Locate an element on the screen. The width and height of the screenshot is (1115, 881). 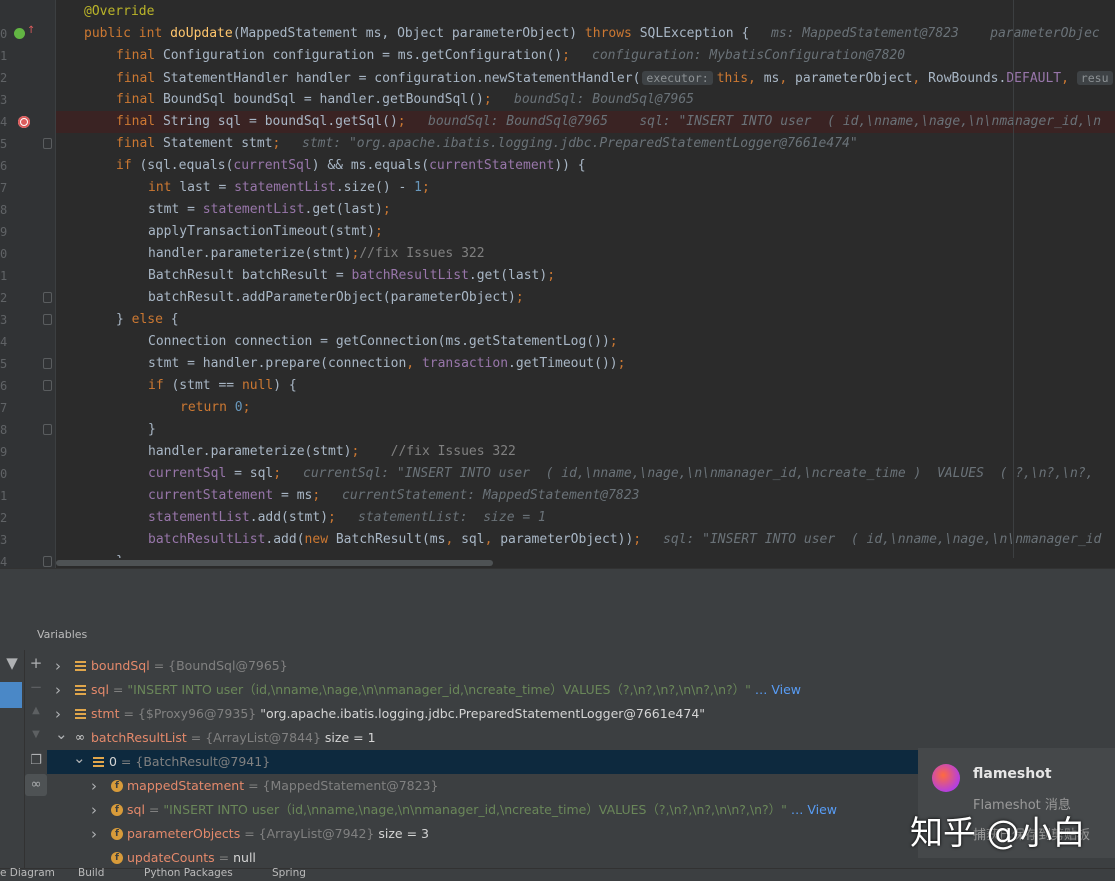
code-token: (stmt == is located at coordinates (206, 385).